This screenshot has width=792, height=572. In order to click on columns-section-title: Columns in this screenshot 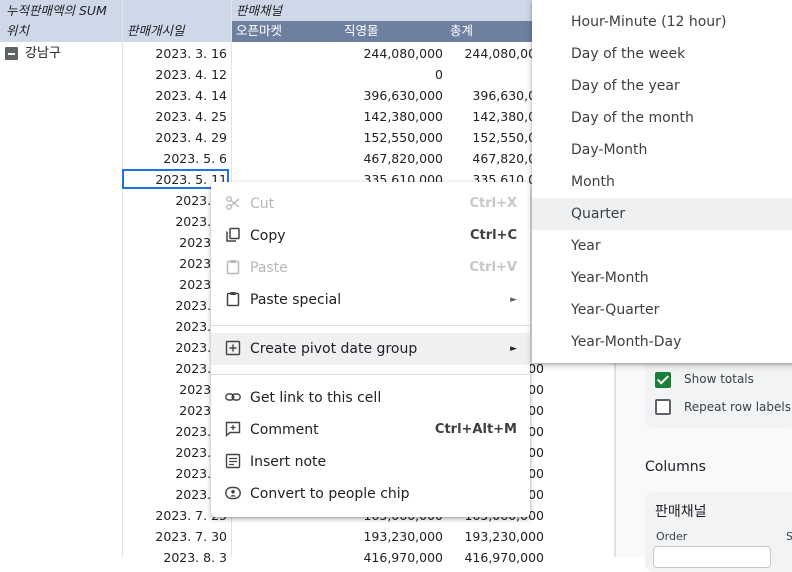, I will do `click(675, 467)`.